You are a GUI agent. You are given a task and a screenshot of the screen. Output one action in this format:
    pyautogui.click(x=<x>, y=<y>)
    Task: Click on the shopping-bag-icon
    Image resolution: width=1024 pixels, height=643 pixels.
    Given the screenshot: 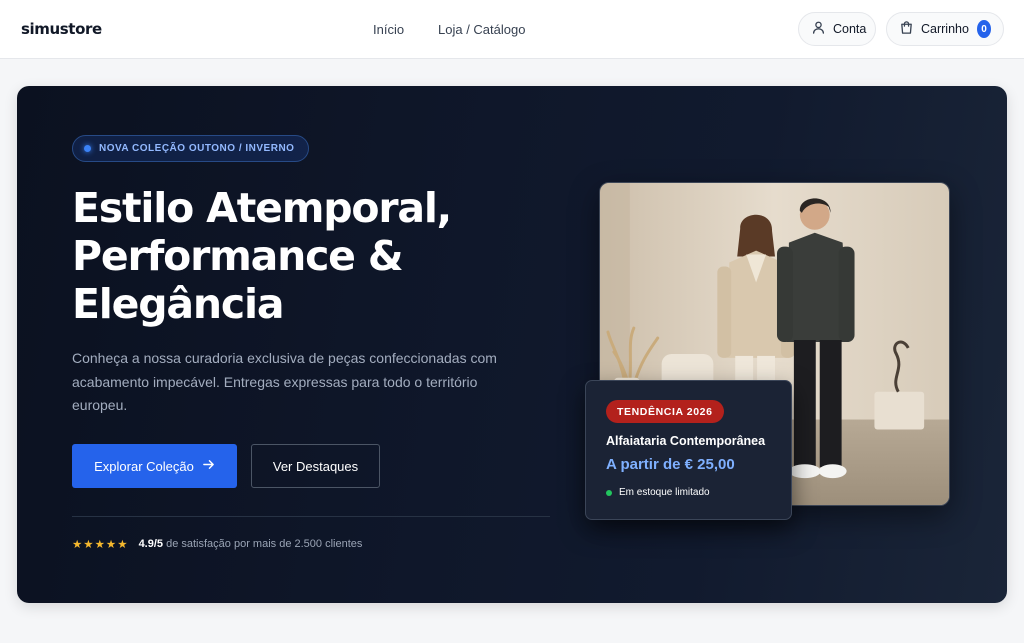 What is the action you would take?
    pyautogui.click(x=906, y=29)
    